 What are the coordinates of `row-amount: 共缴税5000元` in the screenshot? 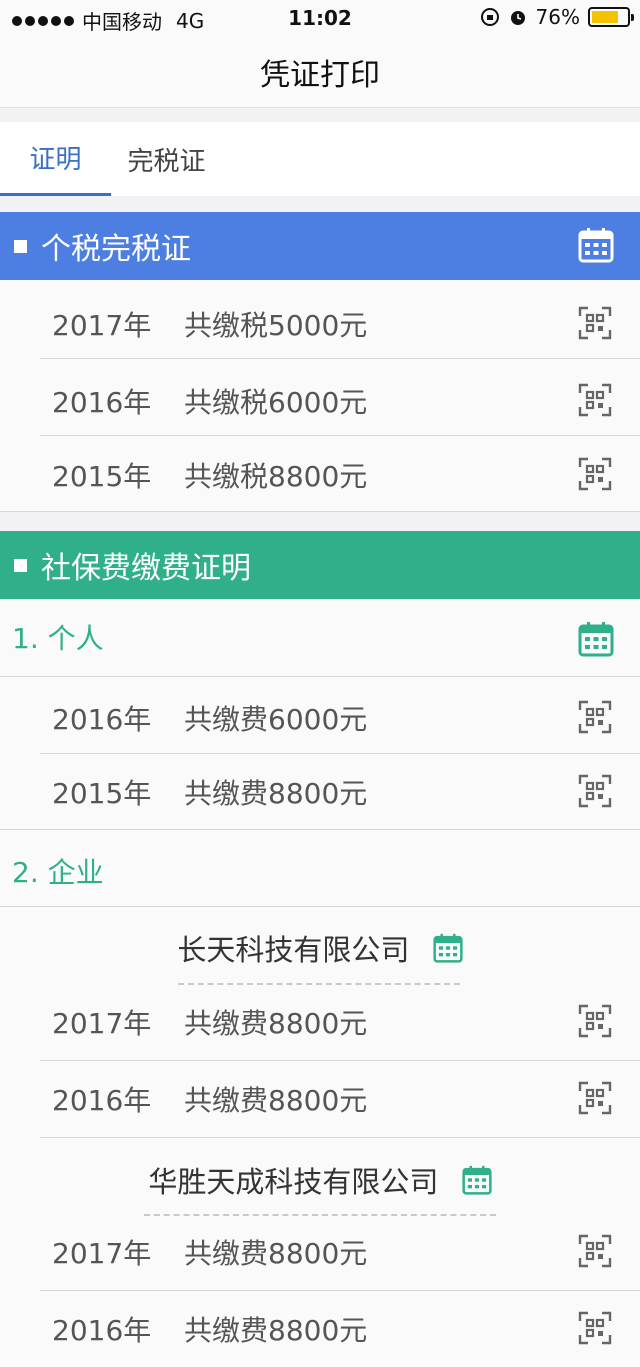 It's located at (276, 325).